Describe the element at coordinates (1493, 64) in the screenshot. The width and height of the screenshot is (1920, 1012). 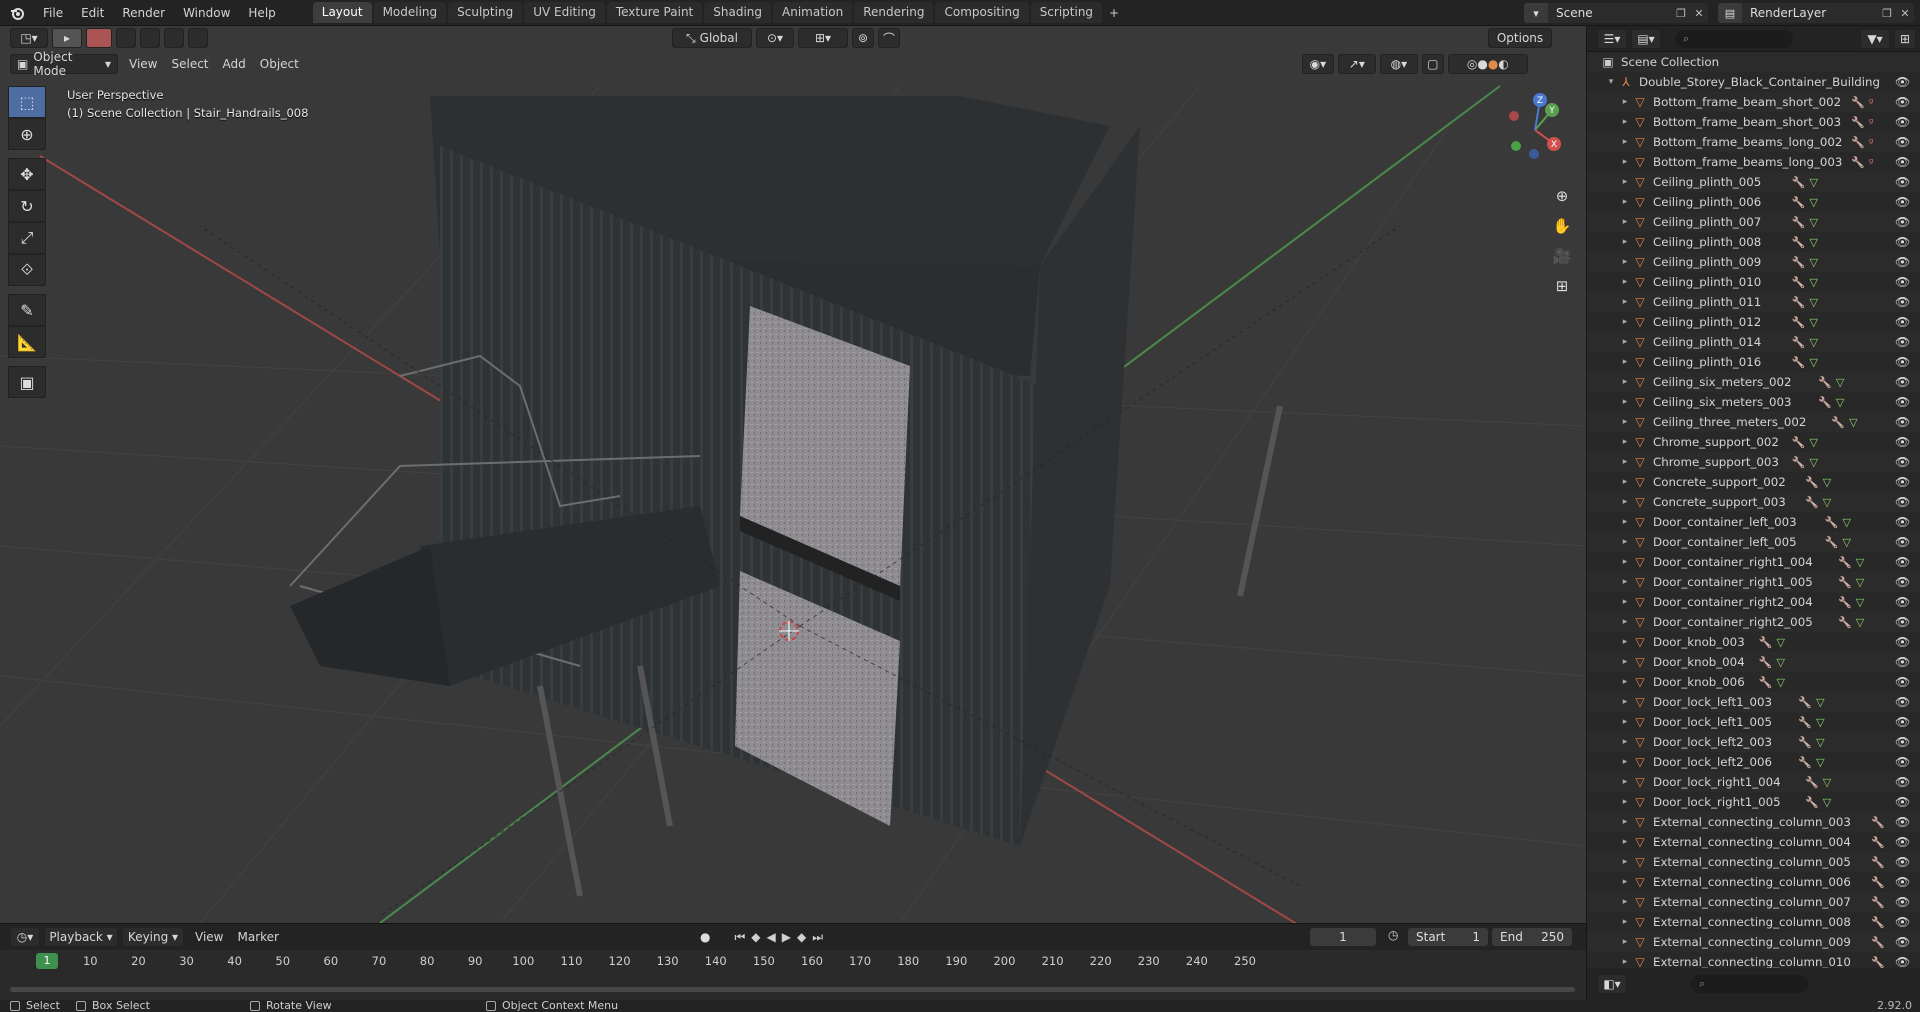
I see `material-icon: ●` at that location.